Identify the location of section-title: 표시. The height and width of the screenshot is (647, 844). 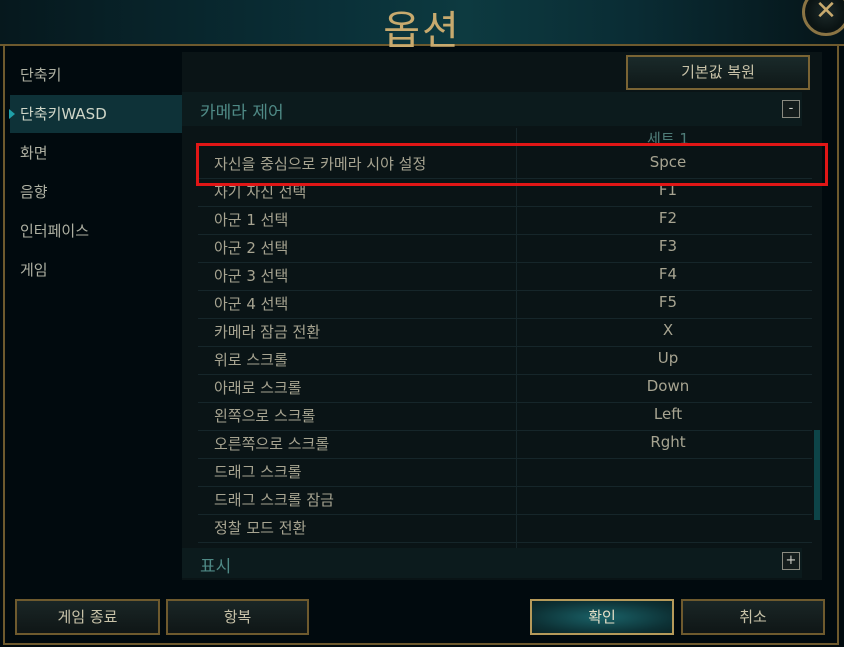
(216, 567).